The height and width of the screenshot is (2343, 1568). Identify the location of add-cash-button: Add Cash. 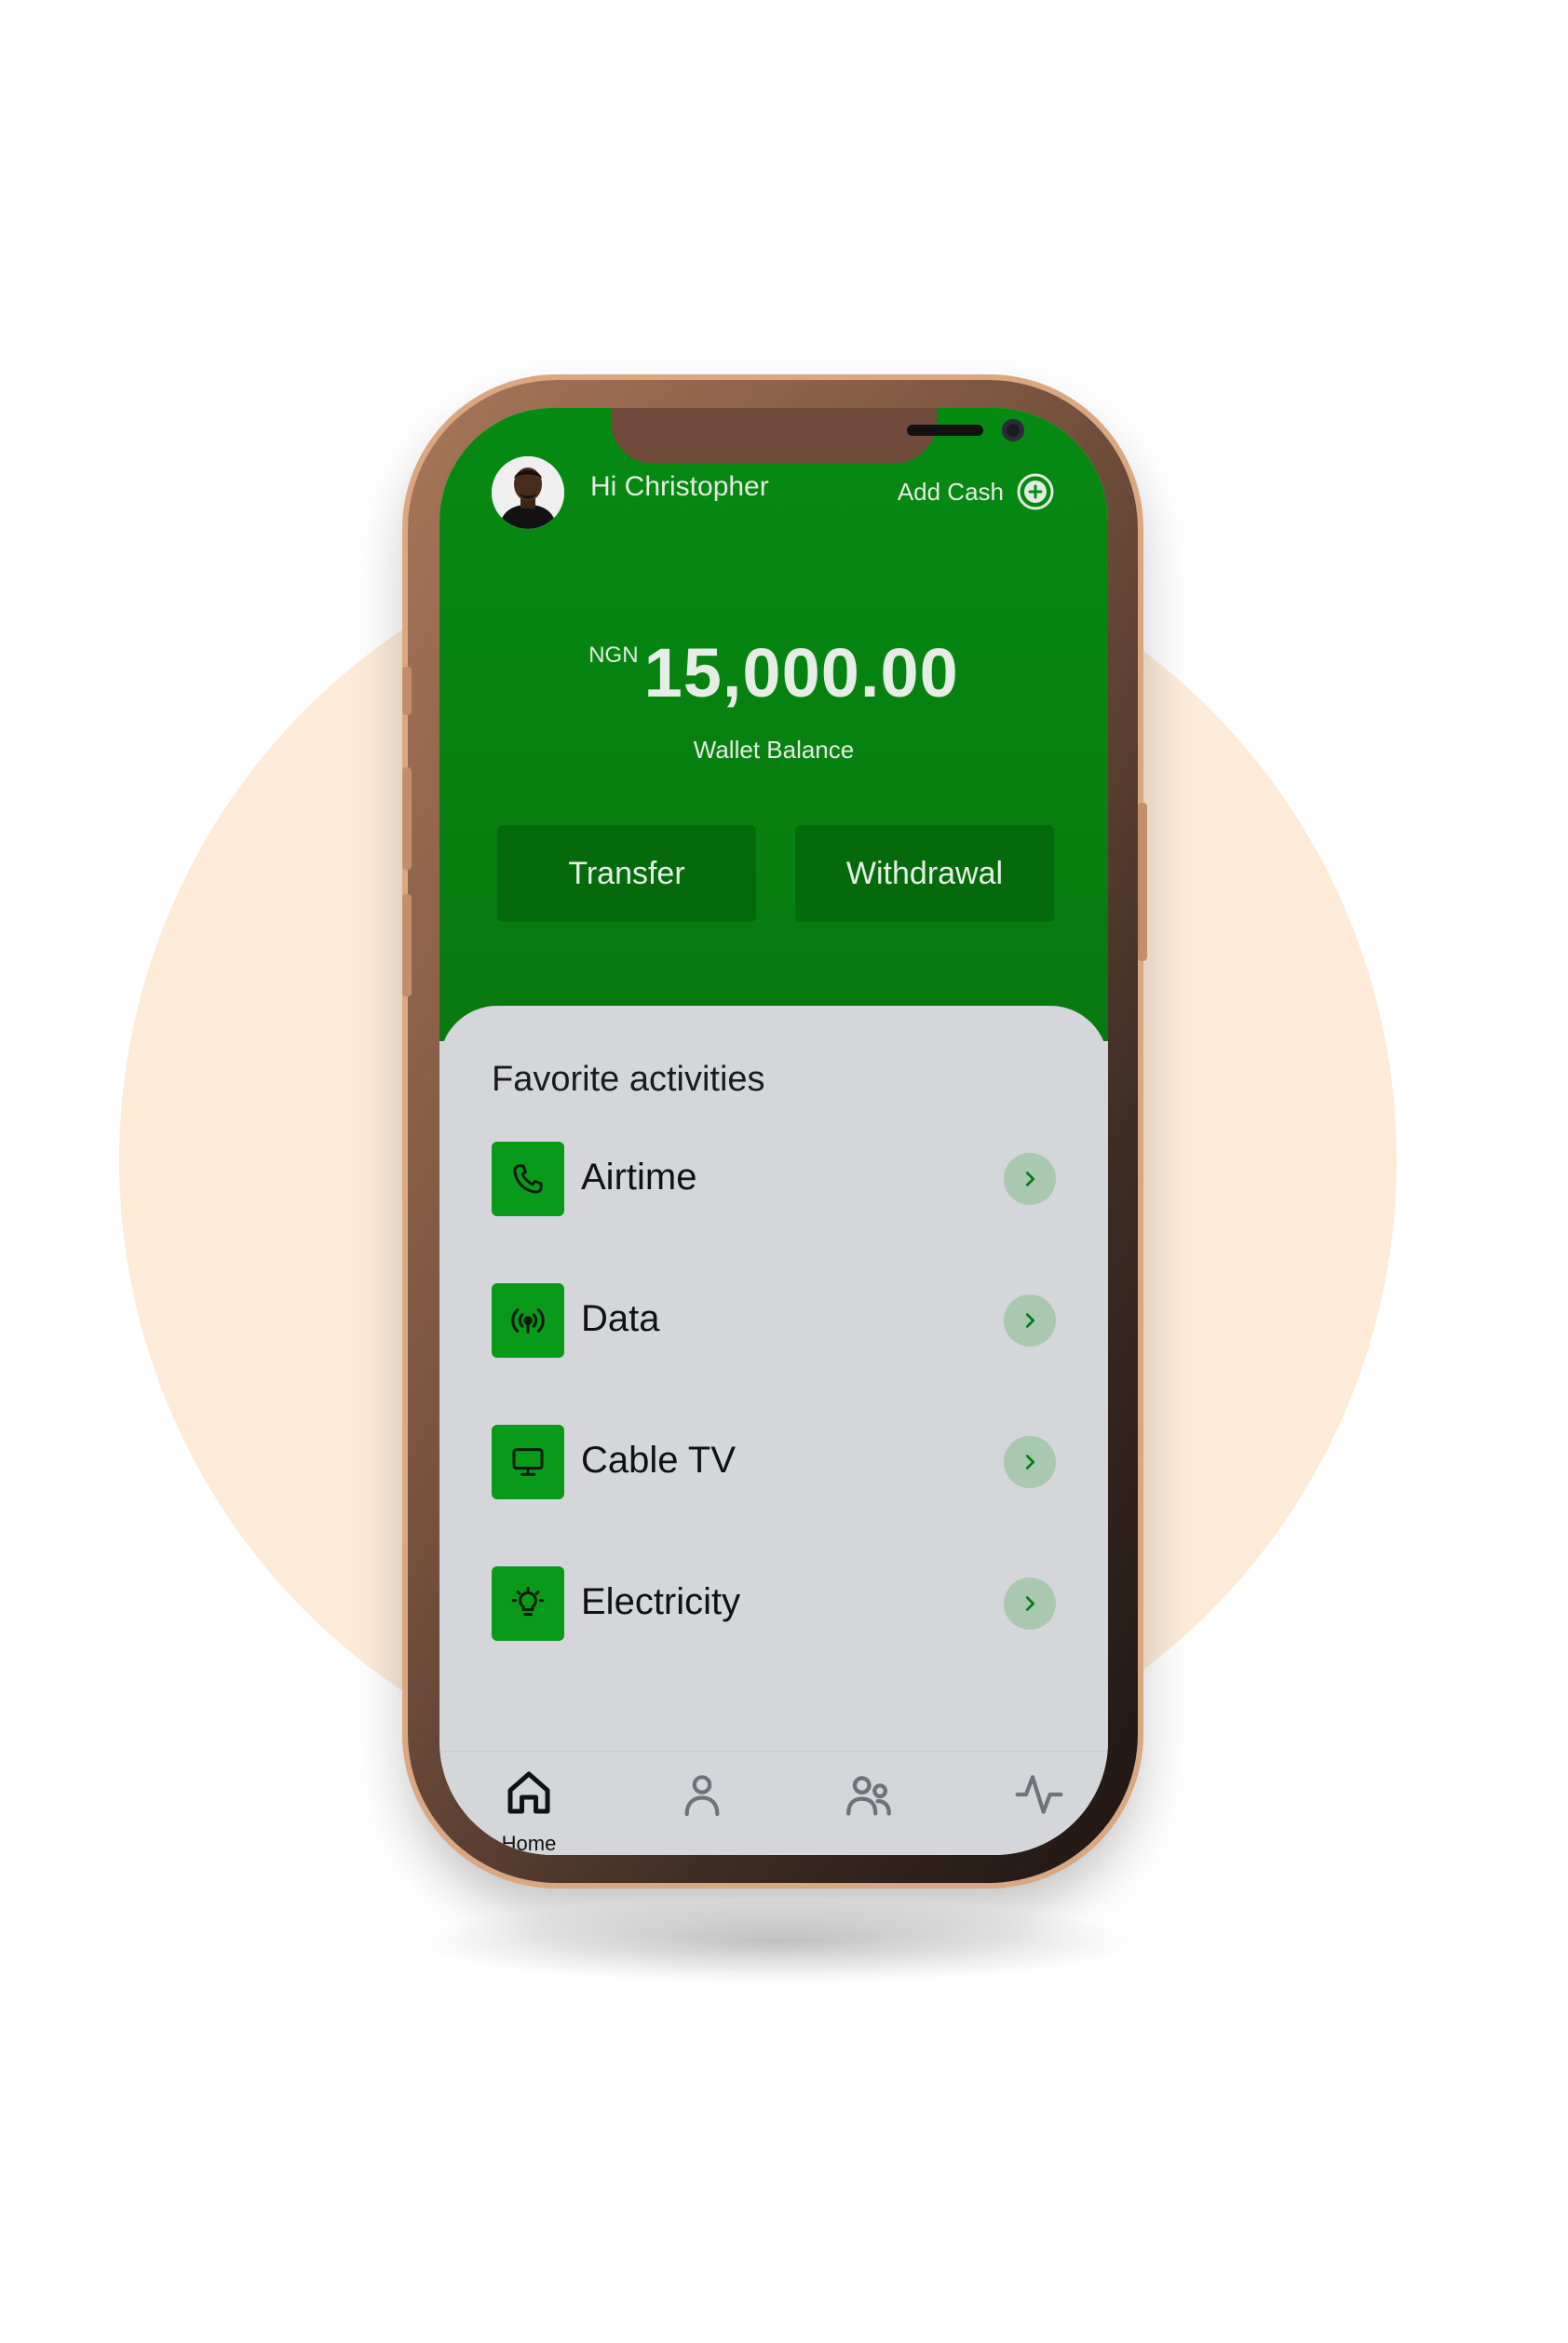
(976, 492).